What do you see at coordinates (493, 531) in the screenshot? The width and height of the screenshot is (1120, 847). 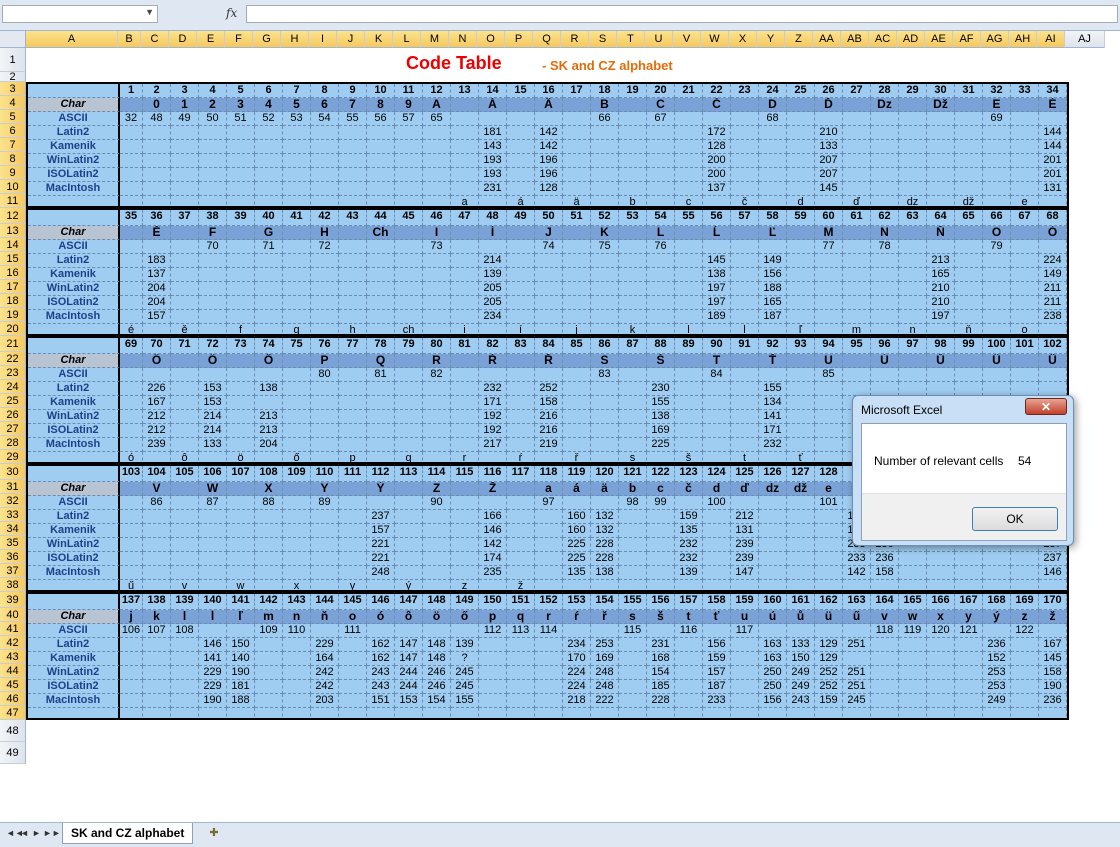 I see `table-cell: 146` at bounding box center [493, 531].